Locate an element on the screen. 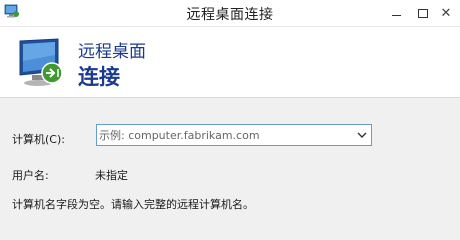 The image size is (460, 240). header-title-line1: 远程桌面 is located at coordinates (112, 52).